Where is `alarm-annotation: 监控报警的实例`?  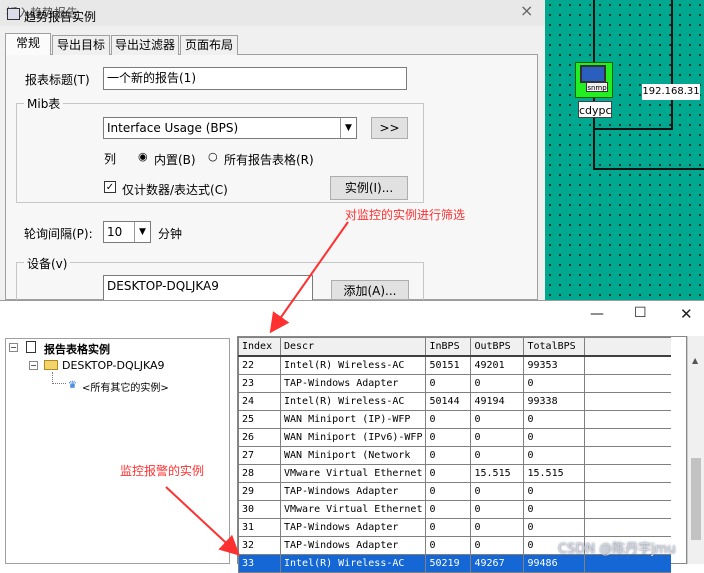
alarm-annotation: 监控报警的实例 is located at coordinates (162, 471).